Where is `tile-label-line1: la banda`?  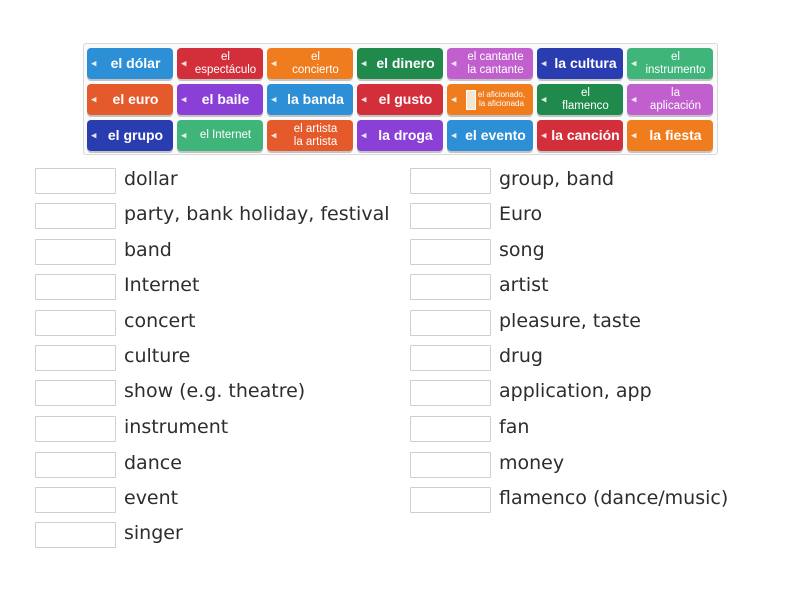 tile-label-line1: la banda is located at coordinates (315, 99).